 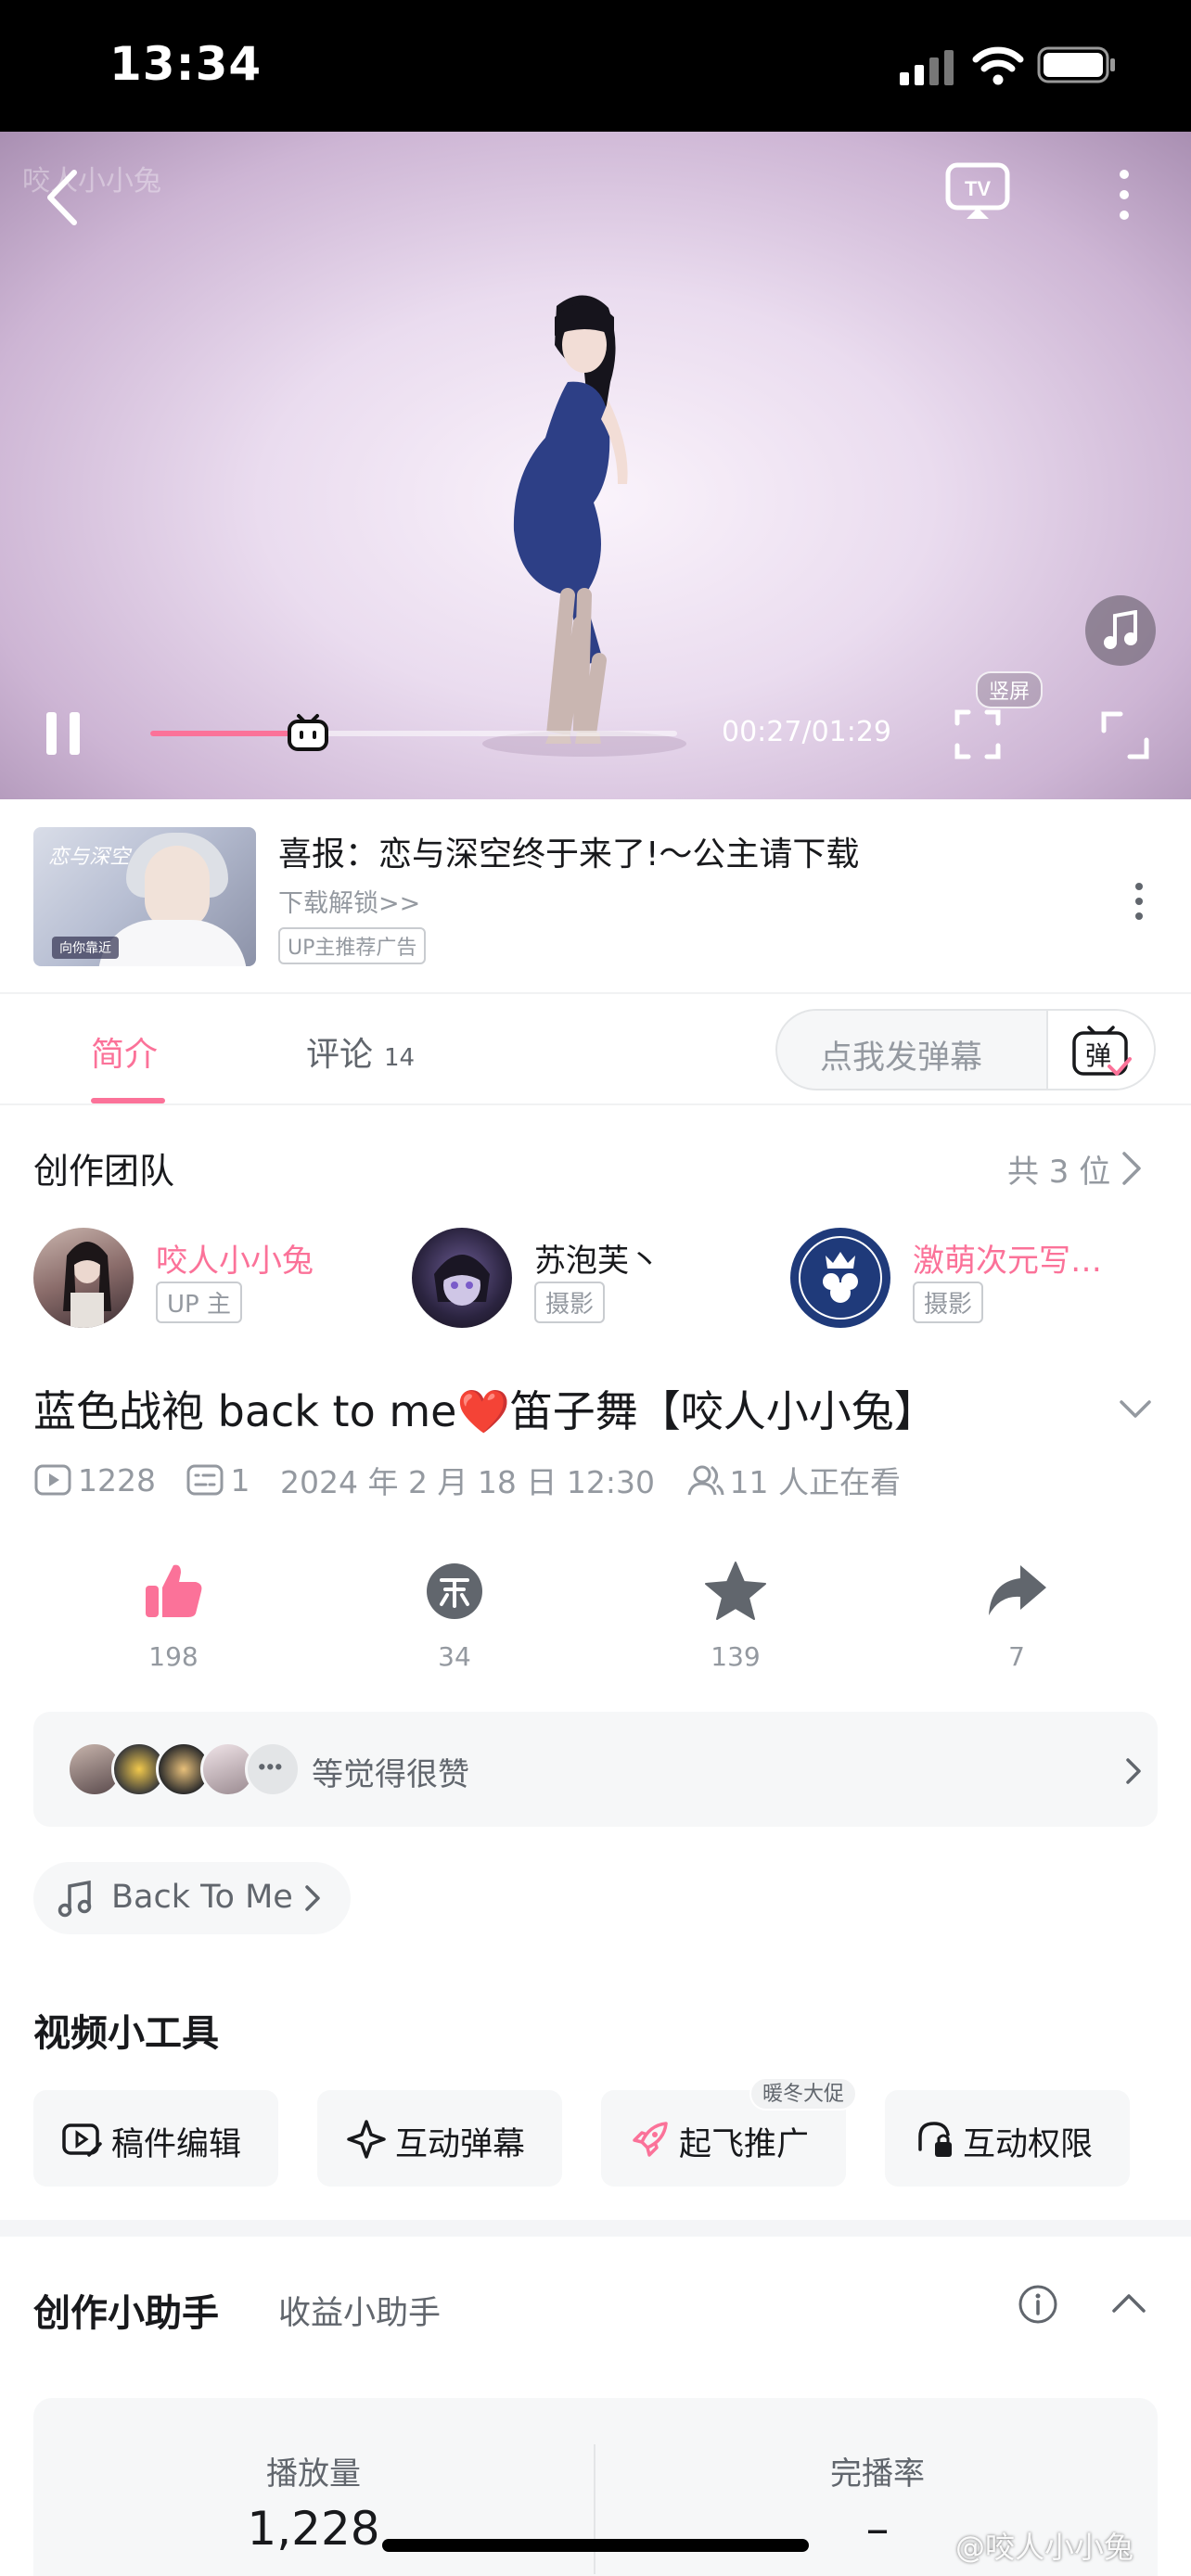 I want to click on rocket-icon, so click(x=650, y=2139).